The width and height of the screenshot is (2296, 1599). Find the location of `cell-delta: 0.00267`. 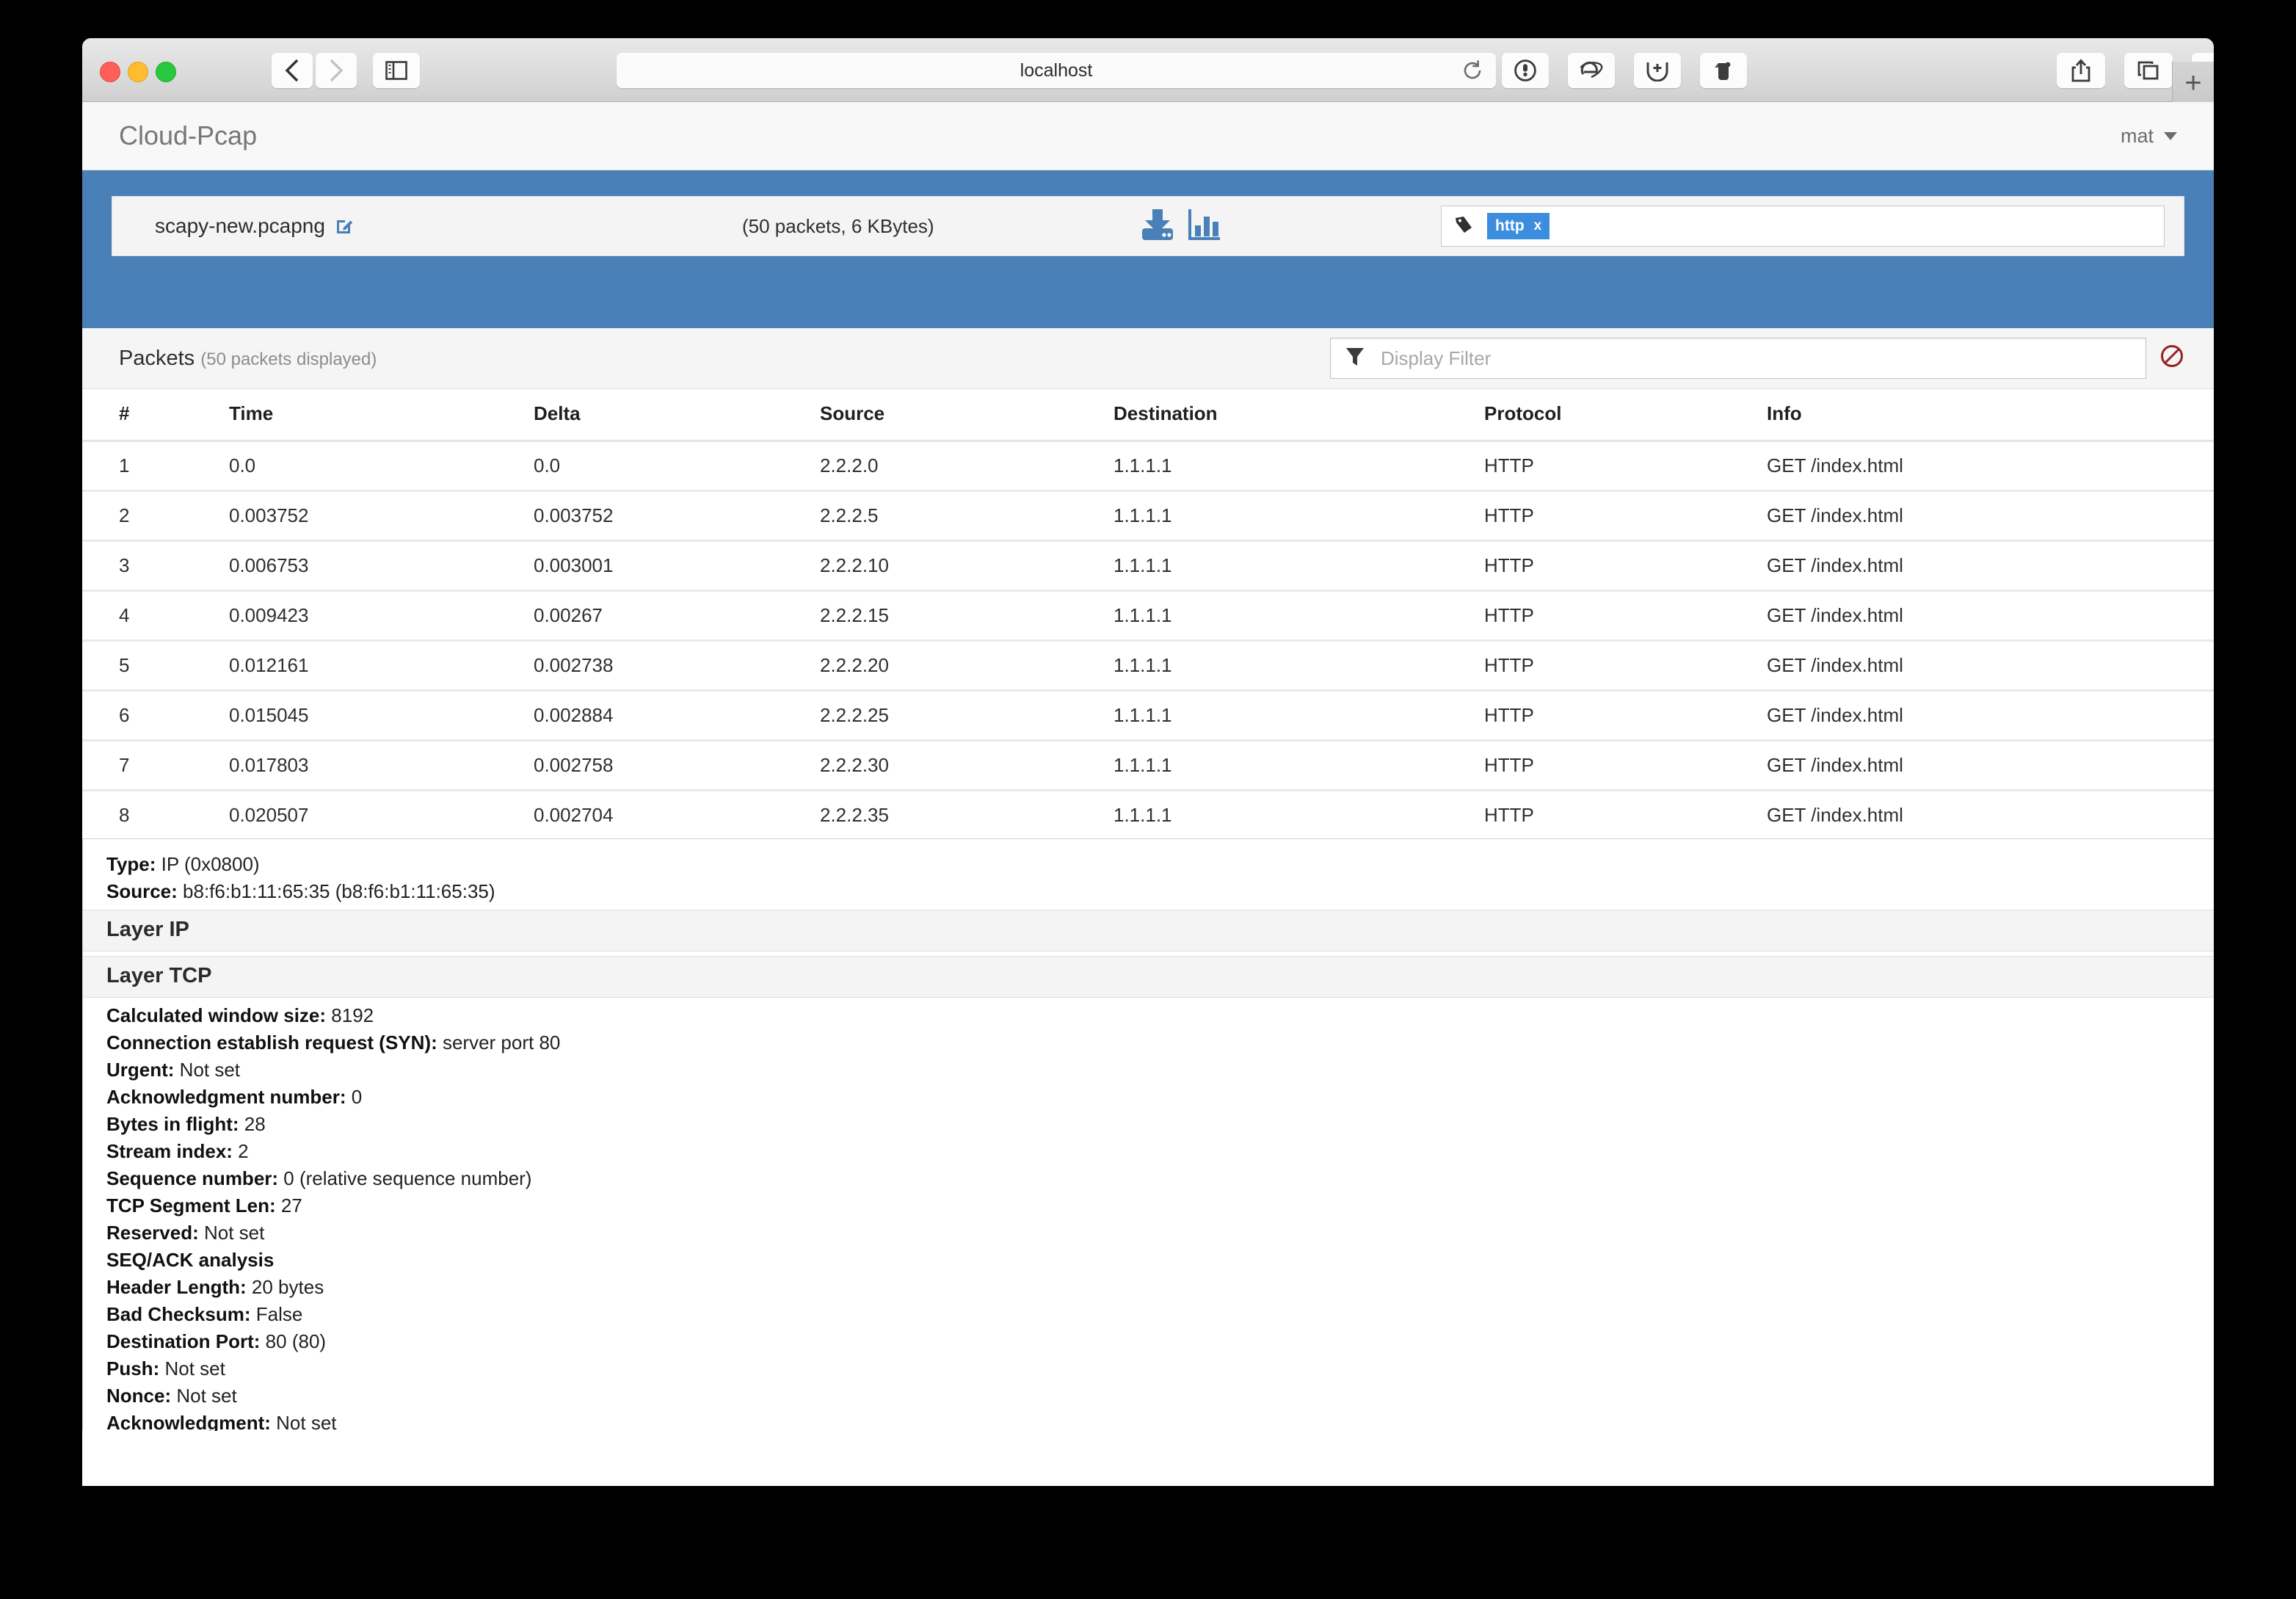

cell-delta: 0.00267 is located at coordinates (677, 616).